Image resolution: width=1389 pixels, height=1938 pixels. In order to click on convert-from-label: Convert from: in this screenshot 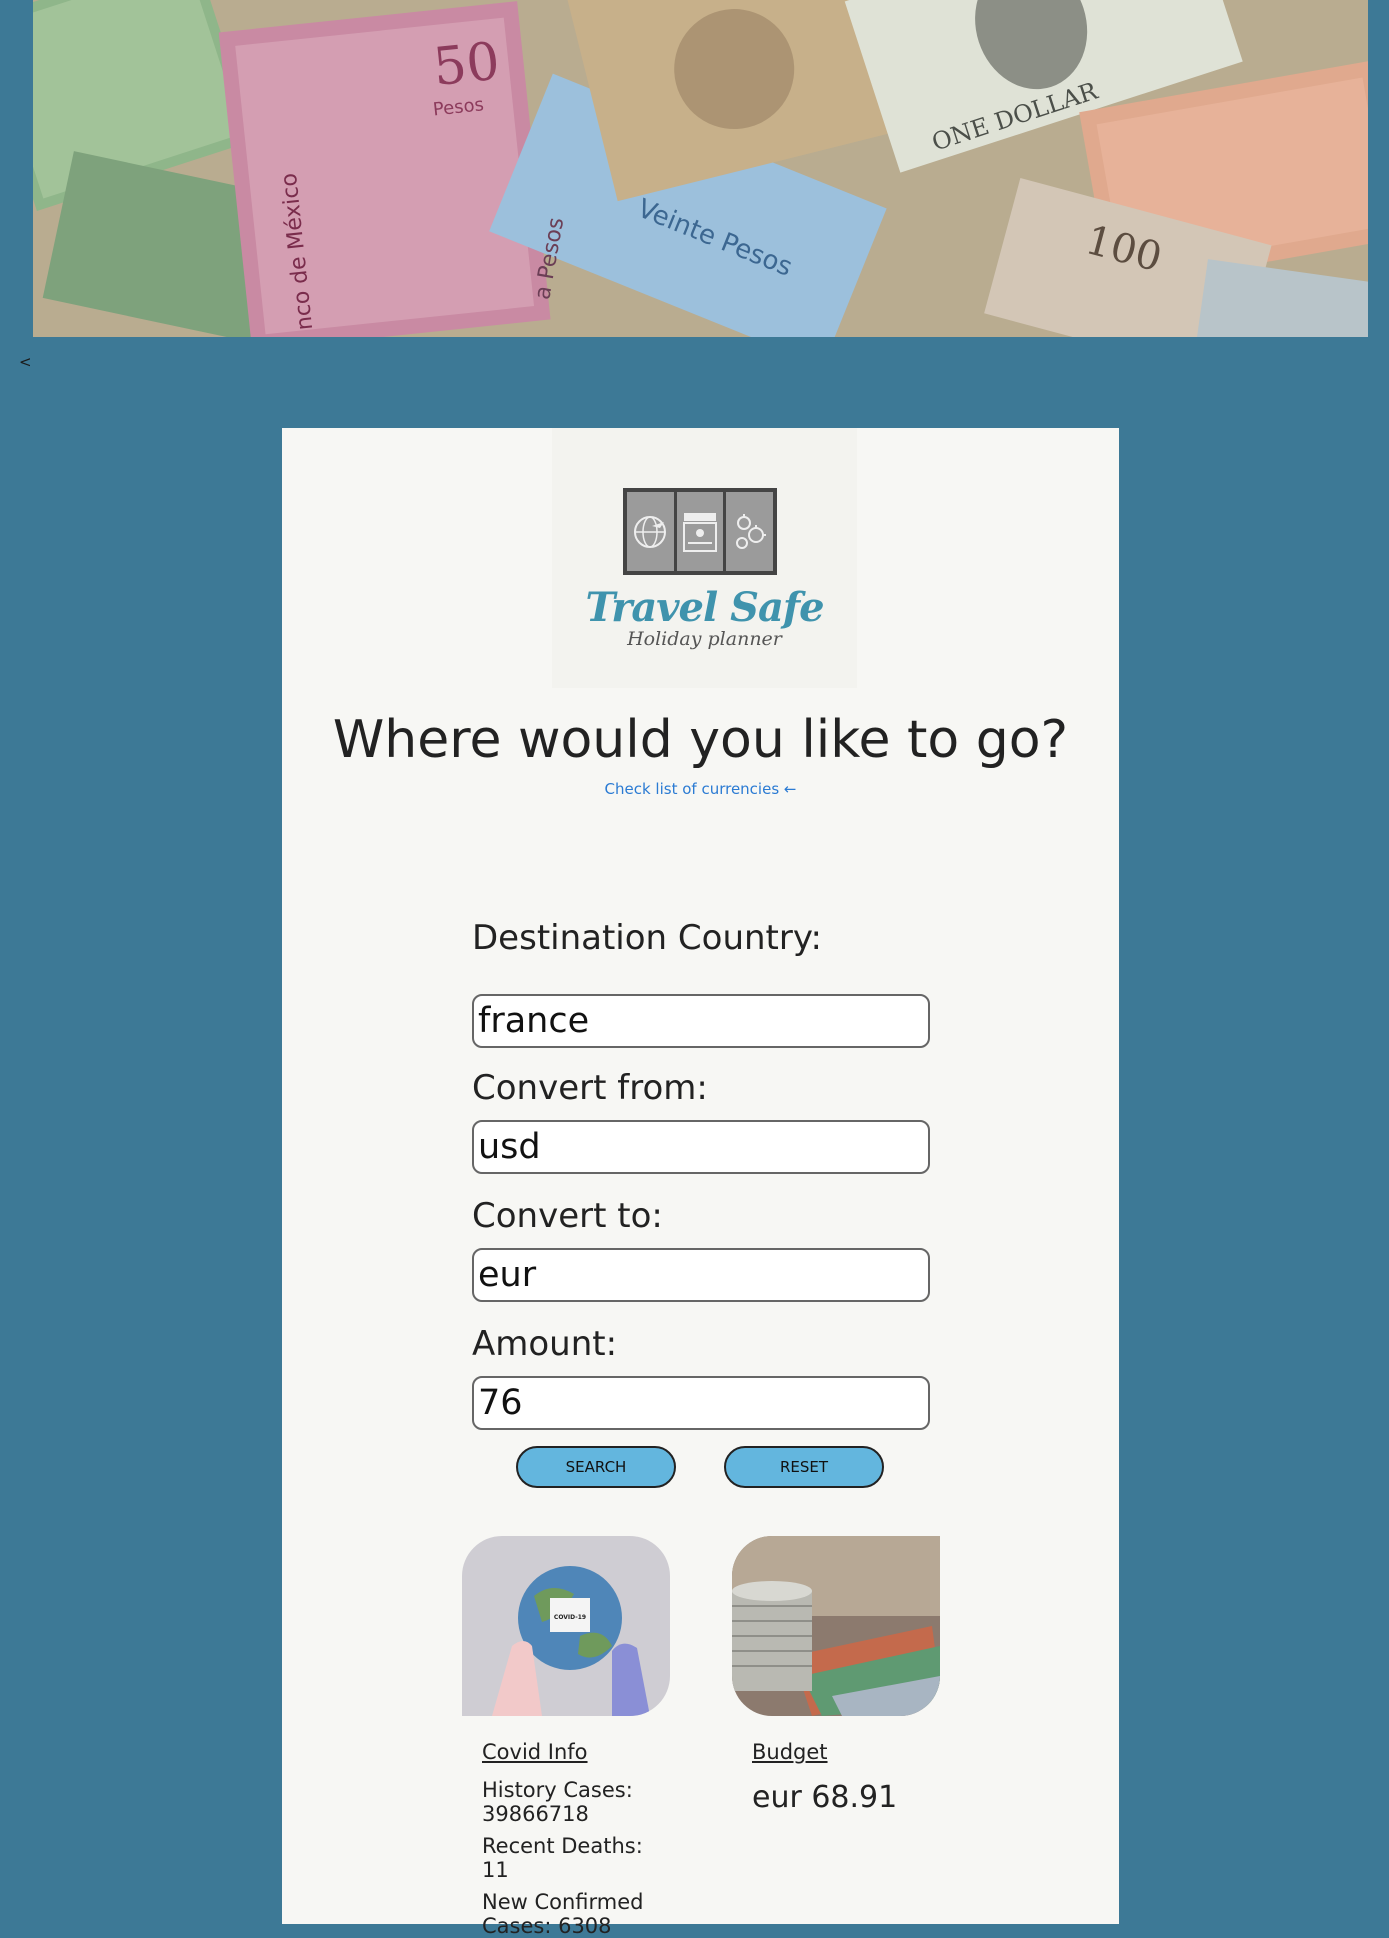, I will do `click(590, 1088)`.